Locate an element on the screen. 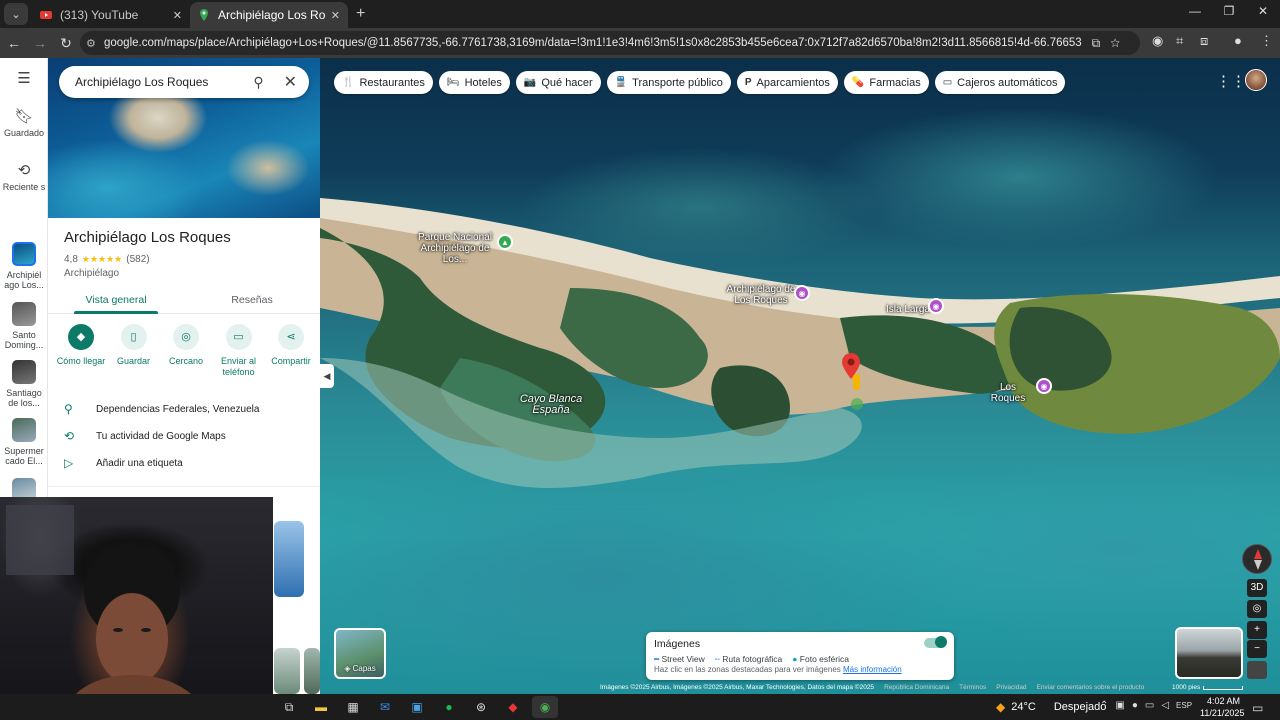 This screenshot has height=720, width=1280. extensions-puzzle-icon: ⧈ is located at coordinates (1204, 41).